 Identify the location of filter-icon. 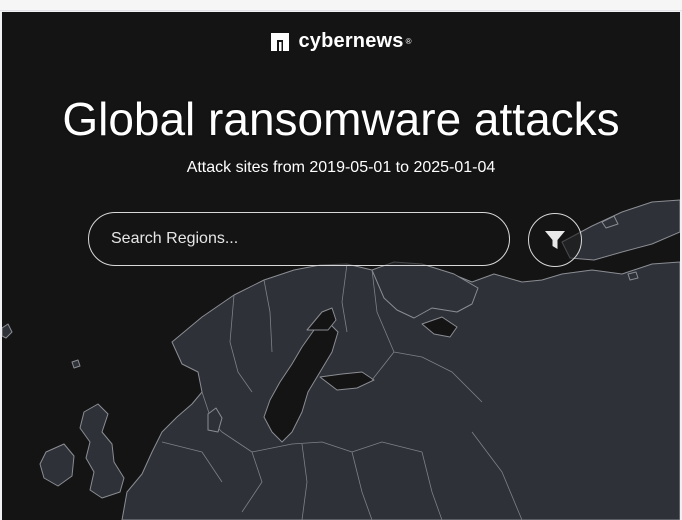
(555, 240).